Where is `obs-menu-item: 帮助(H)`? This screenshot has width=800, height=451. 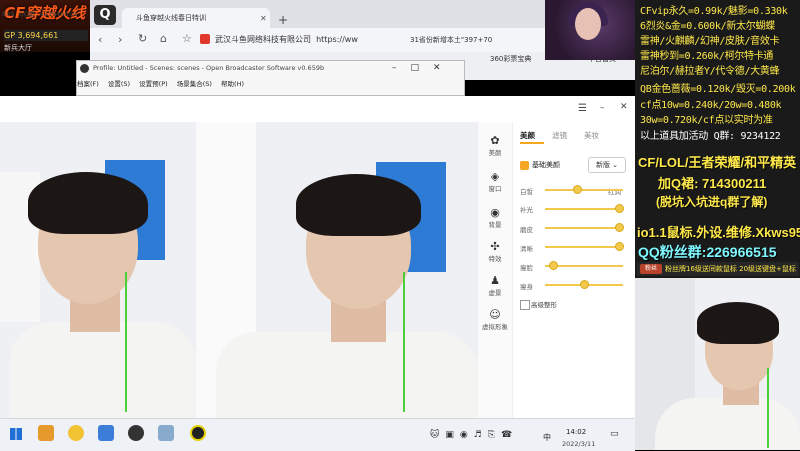 obs-menu-item: 帮助(H) is located at coordinates (232, 84).